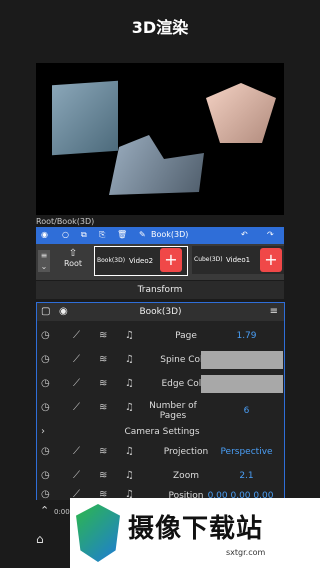 This screenshot has height=568, width=320. What do you see at coordinates (141, 261) in the screenshot?
I see `tile-sublabel: Video2` at bounding box center [141, 261].